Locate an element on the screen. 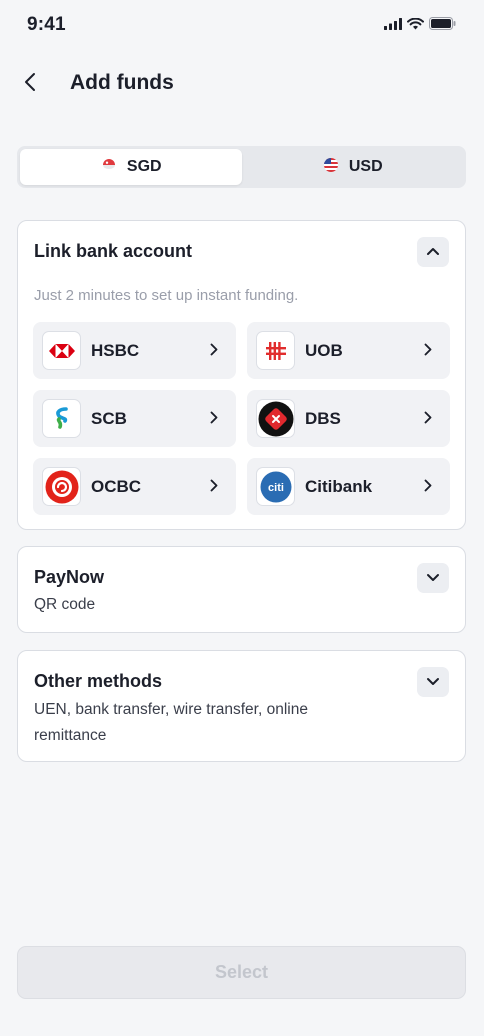 This screenshot has height=1036, width=484. wifi-icon is located at coordinates (415, 26).